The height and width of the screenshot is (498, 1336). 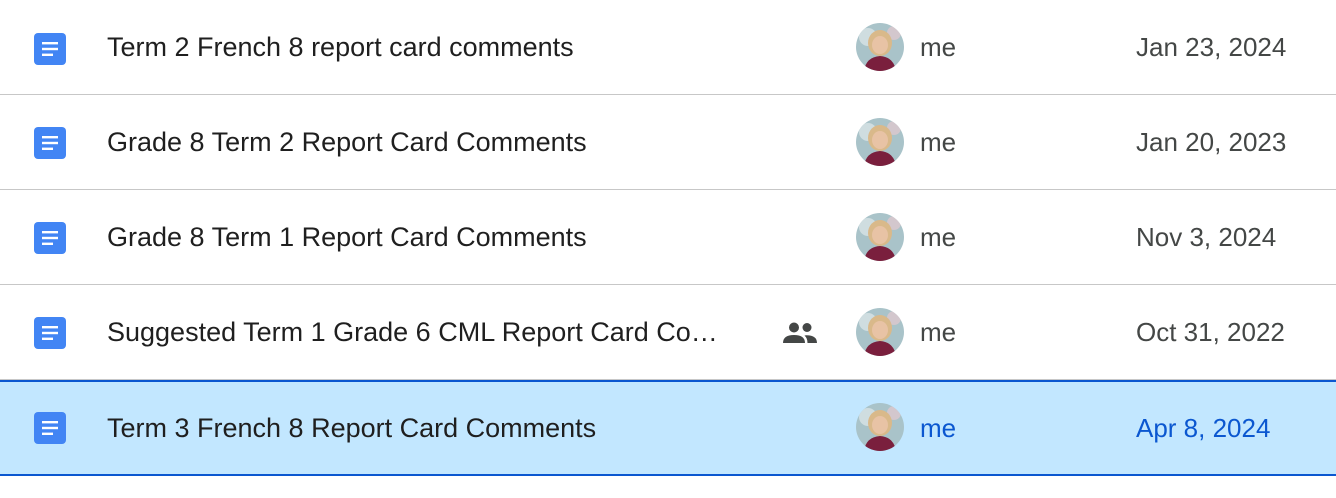 What do you see at coordinates (800, 332) in the screenshot?
I see `shared-people-icon` at bounding box center [800, 332].